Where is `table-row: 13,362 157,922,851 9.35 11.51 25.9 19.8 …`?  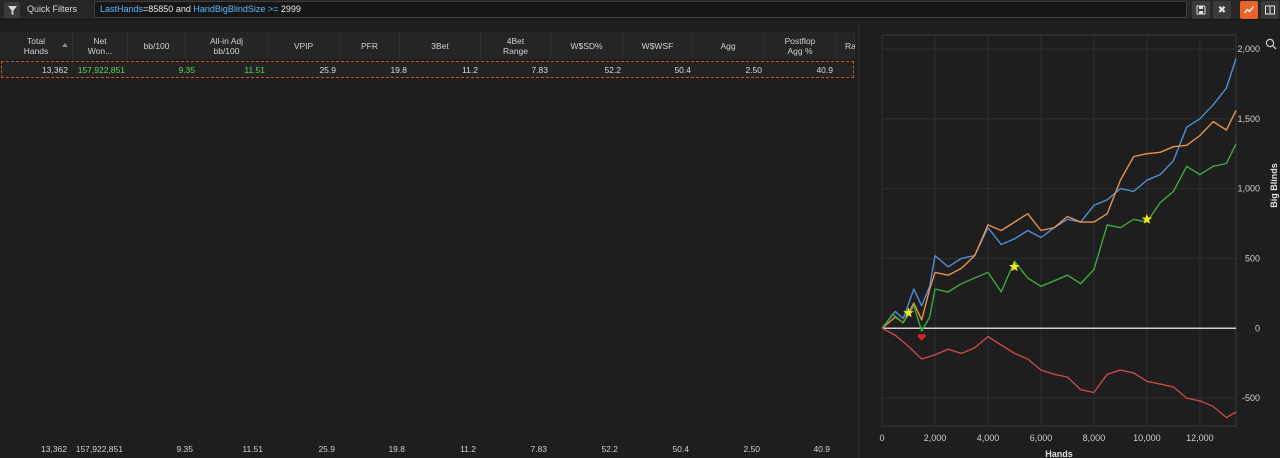 table-row: 13,362 157,922,851 9.35 11.51 25.9 19.8 … is located at coordinates (427, 69).